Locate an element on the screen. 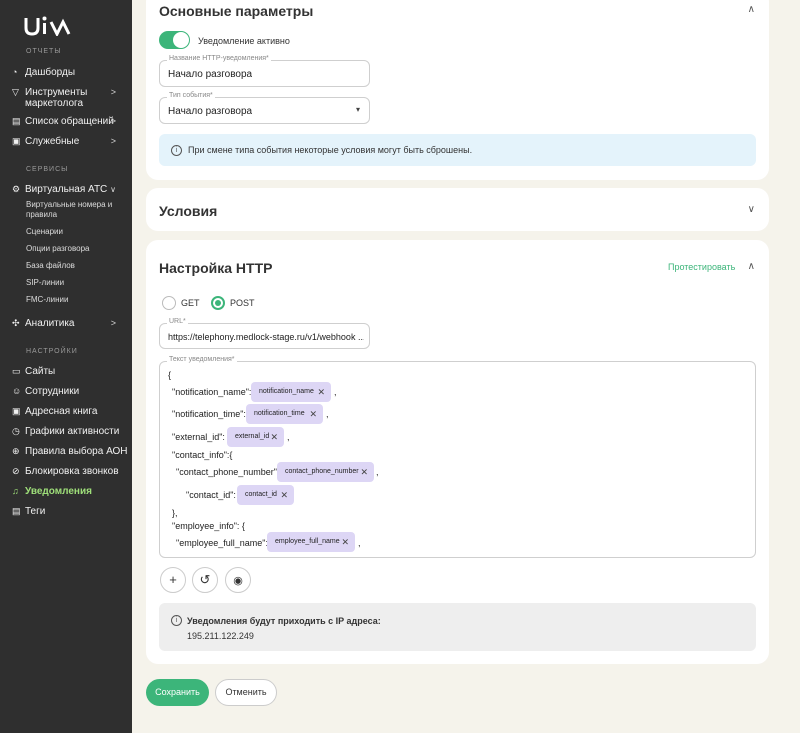 The height and width of the screenshot is (733, 800). event-type-select: Тип события* Начало разговора ▾ is located at coordinates (264, 108).